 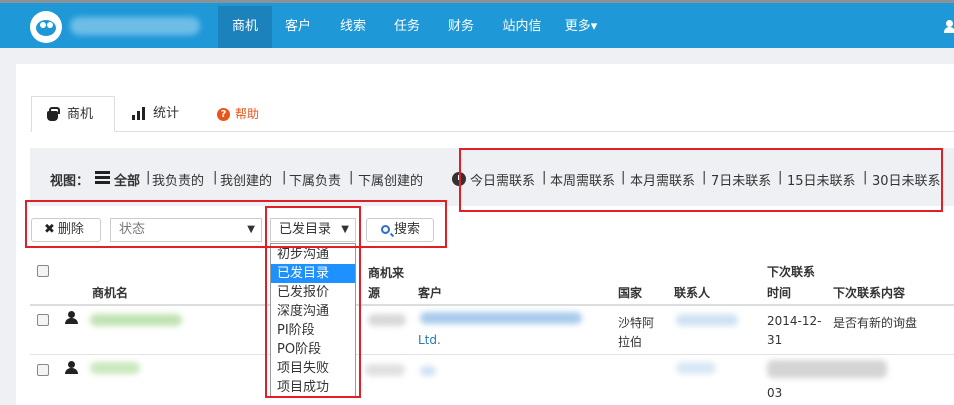 What do you see at coordinates (385, 229) in the screenshot?
I see `search-icon` at bounding box center [385, 229].